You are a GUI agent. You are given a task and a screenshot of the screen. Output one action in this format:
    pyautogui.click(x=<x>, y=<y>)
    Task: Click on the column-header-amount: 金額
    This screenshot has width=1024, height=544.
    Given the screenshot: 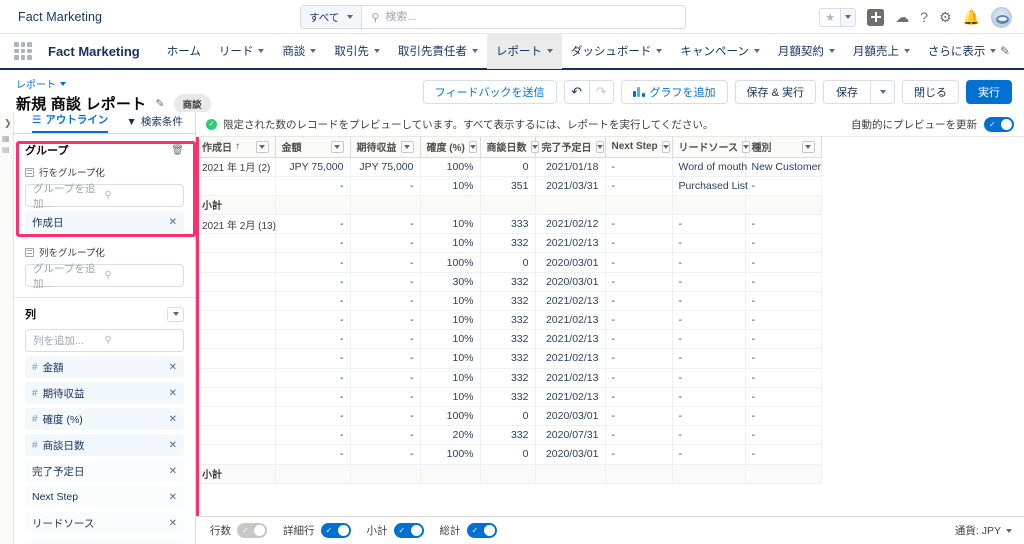 What is the action you would take?
    pyautogui.click(x=313, y=147)
    